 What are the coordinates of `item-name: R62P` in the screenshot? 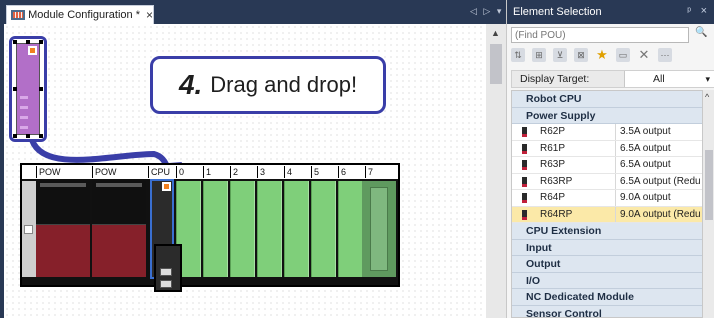 It's located at (577, 132).